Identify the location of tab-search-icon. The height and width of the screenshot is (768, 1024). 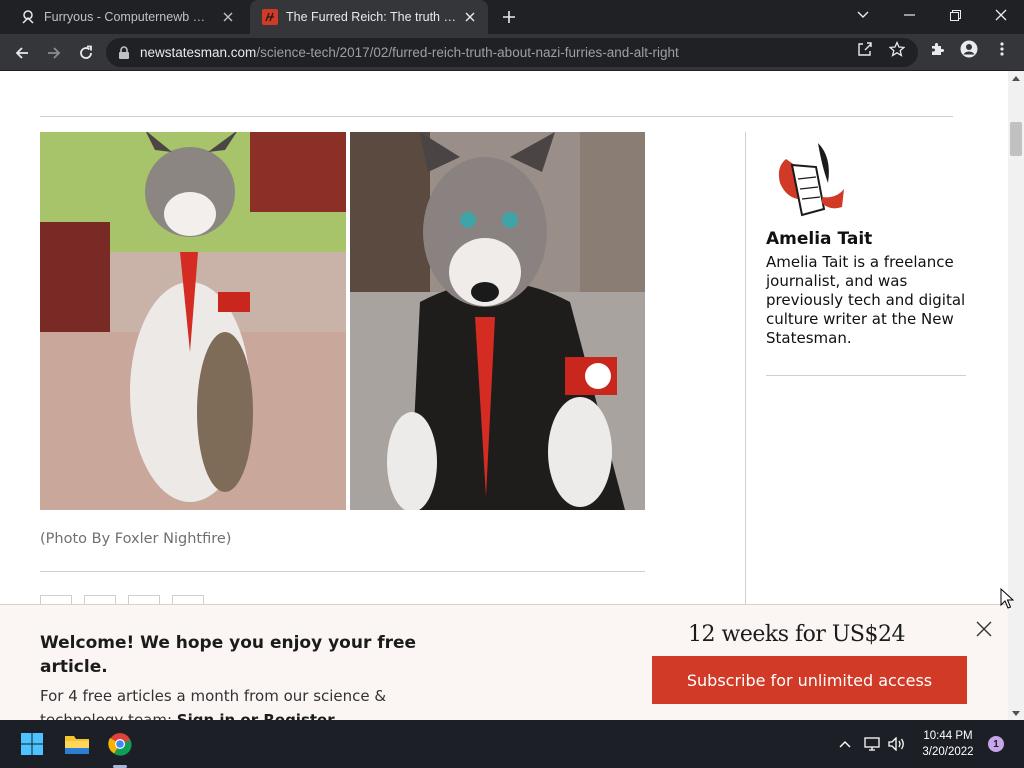
(863, 15).